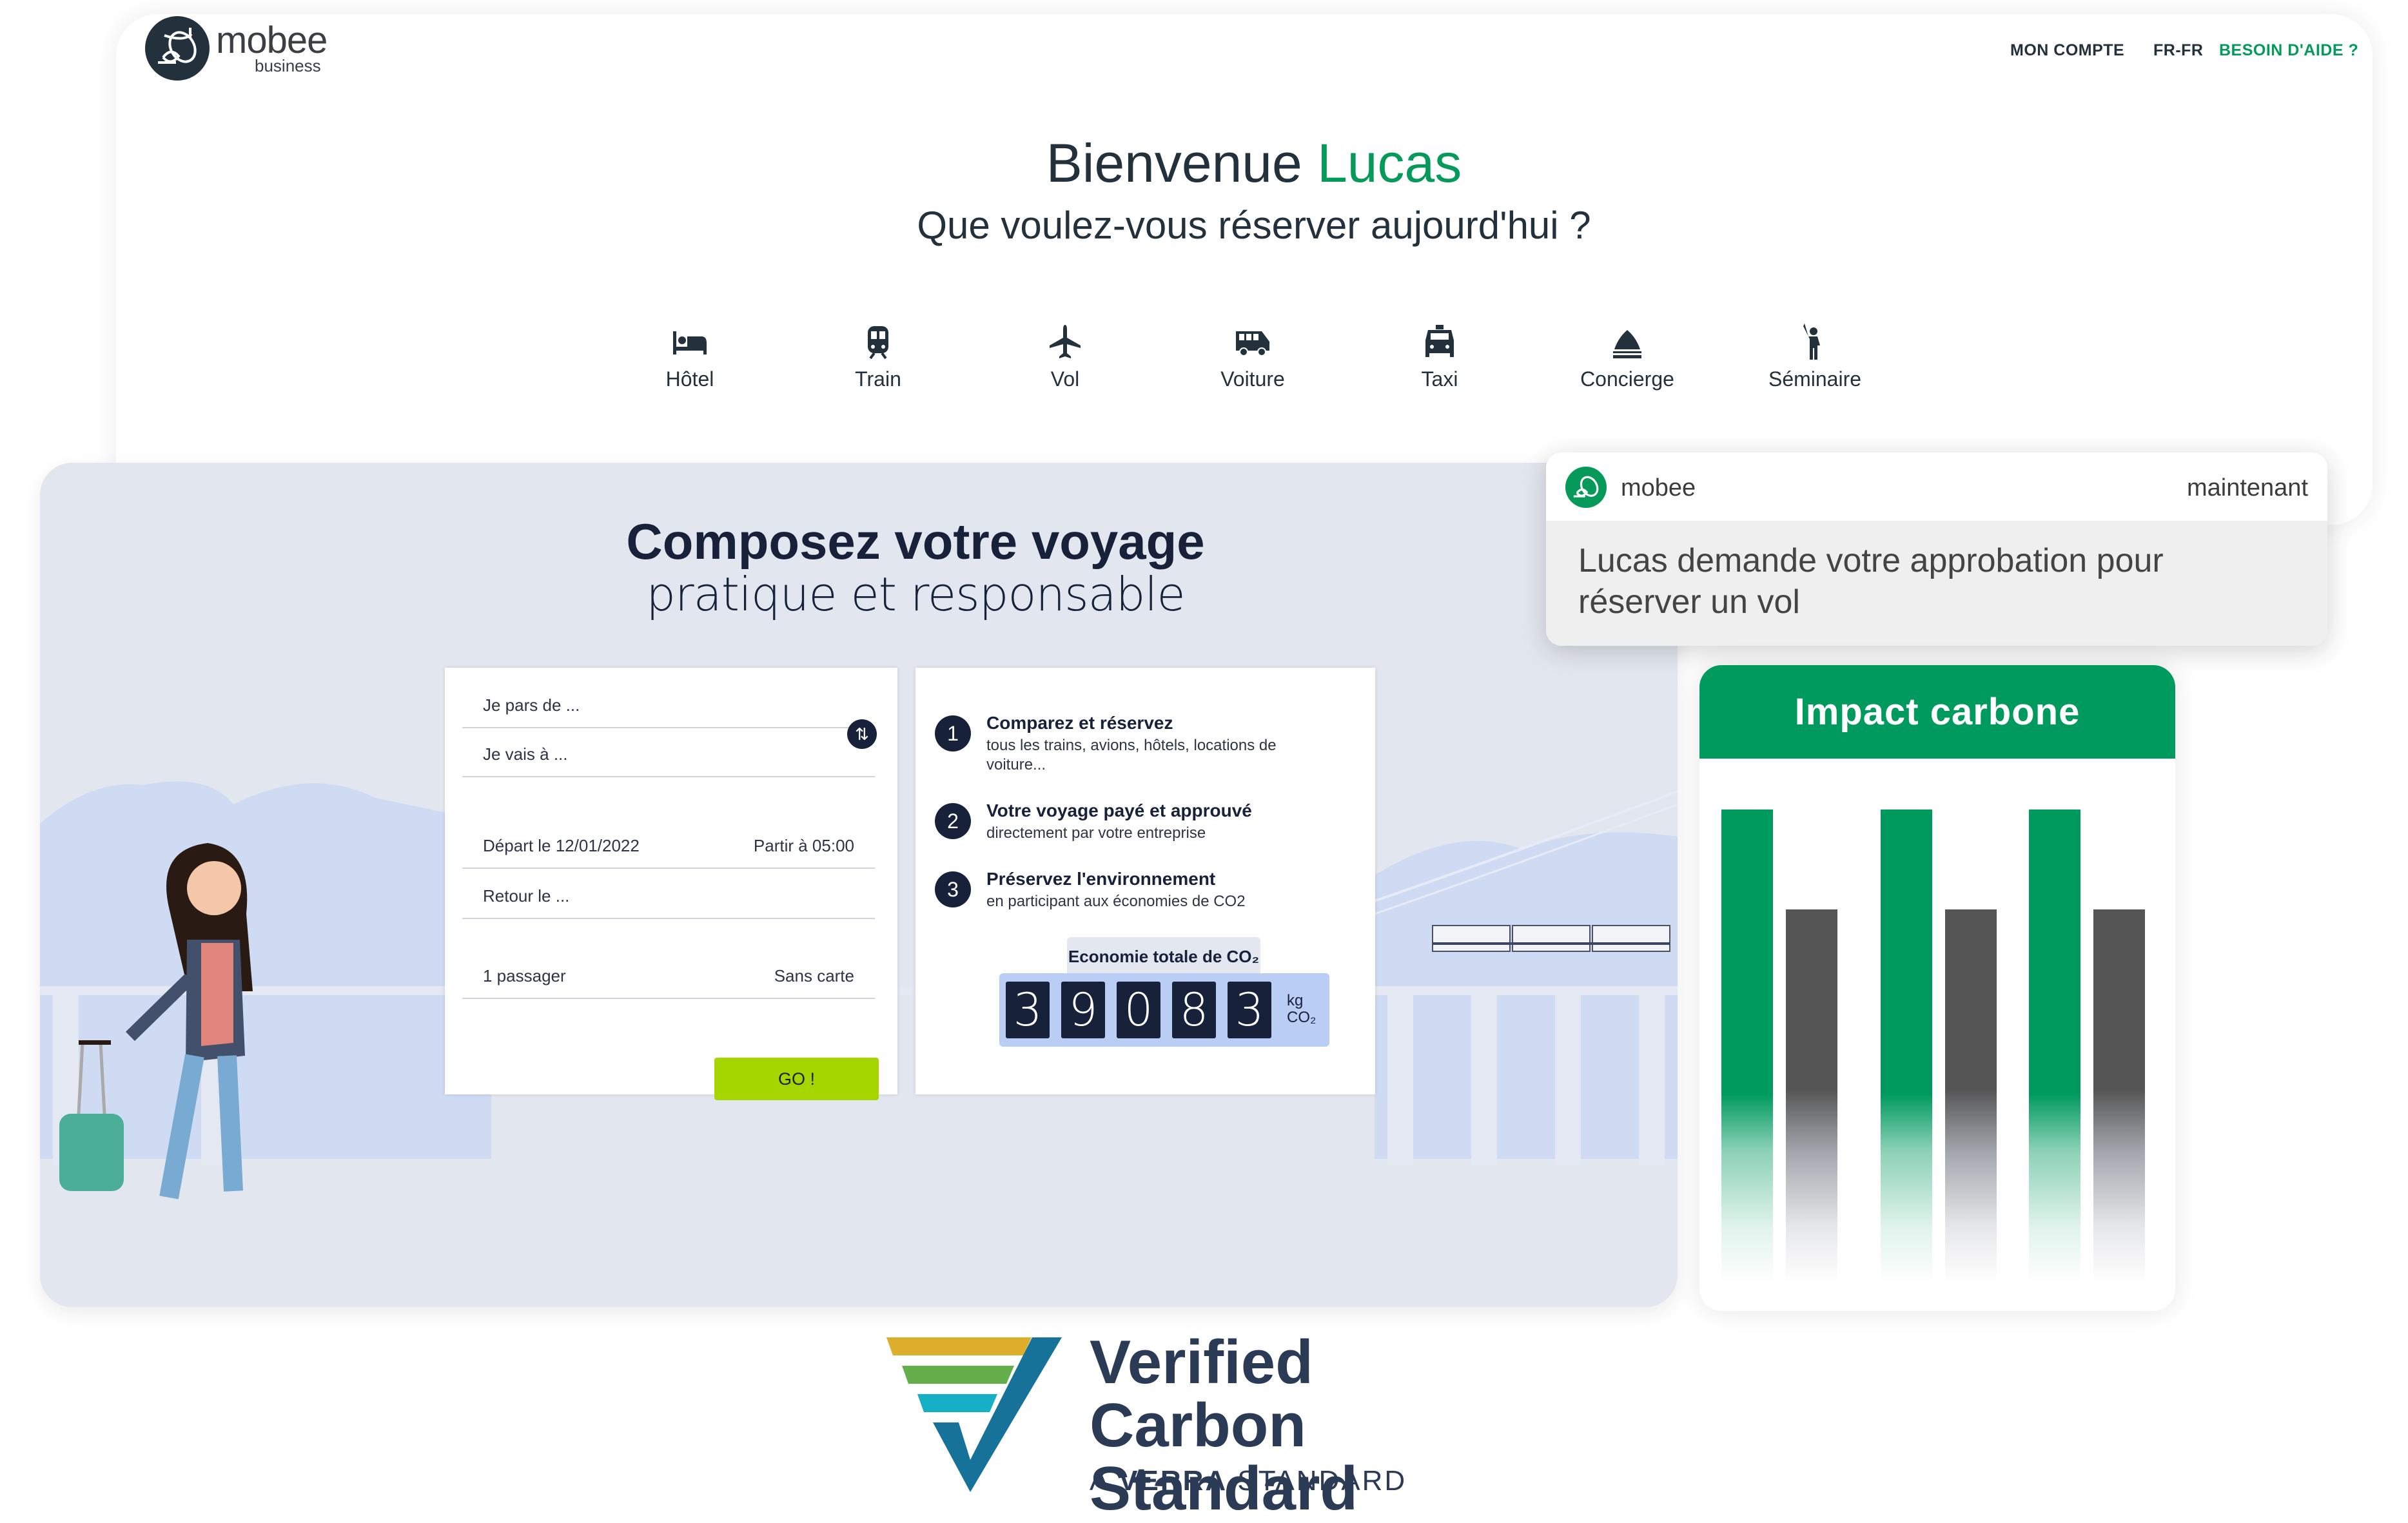  Describe the element at coordinates (1252, 341) in the screenshot. I see `van-icon` at that location.